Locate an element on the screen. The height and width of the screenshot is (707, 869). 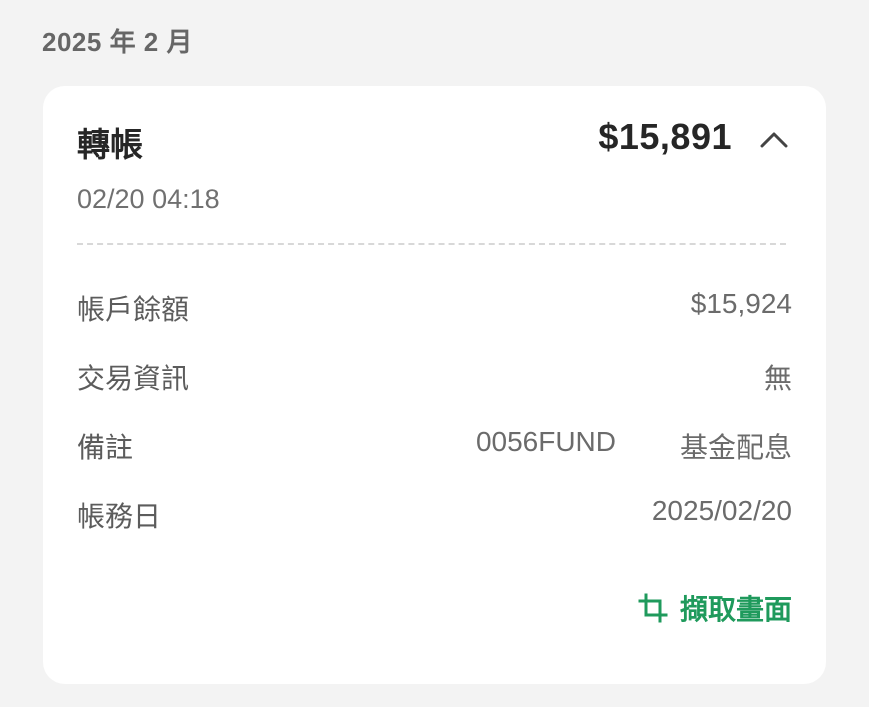
screenshot-button: 擷取畫面 is located at coordinates (715, 608).